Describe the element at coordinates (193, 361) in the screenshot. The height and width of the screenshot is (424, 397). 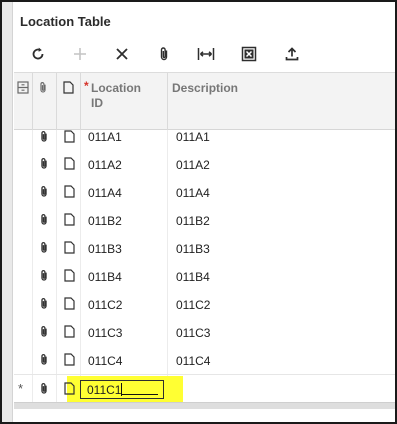
I see `description-cell: 011C4` at that location.